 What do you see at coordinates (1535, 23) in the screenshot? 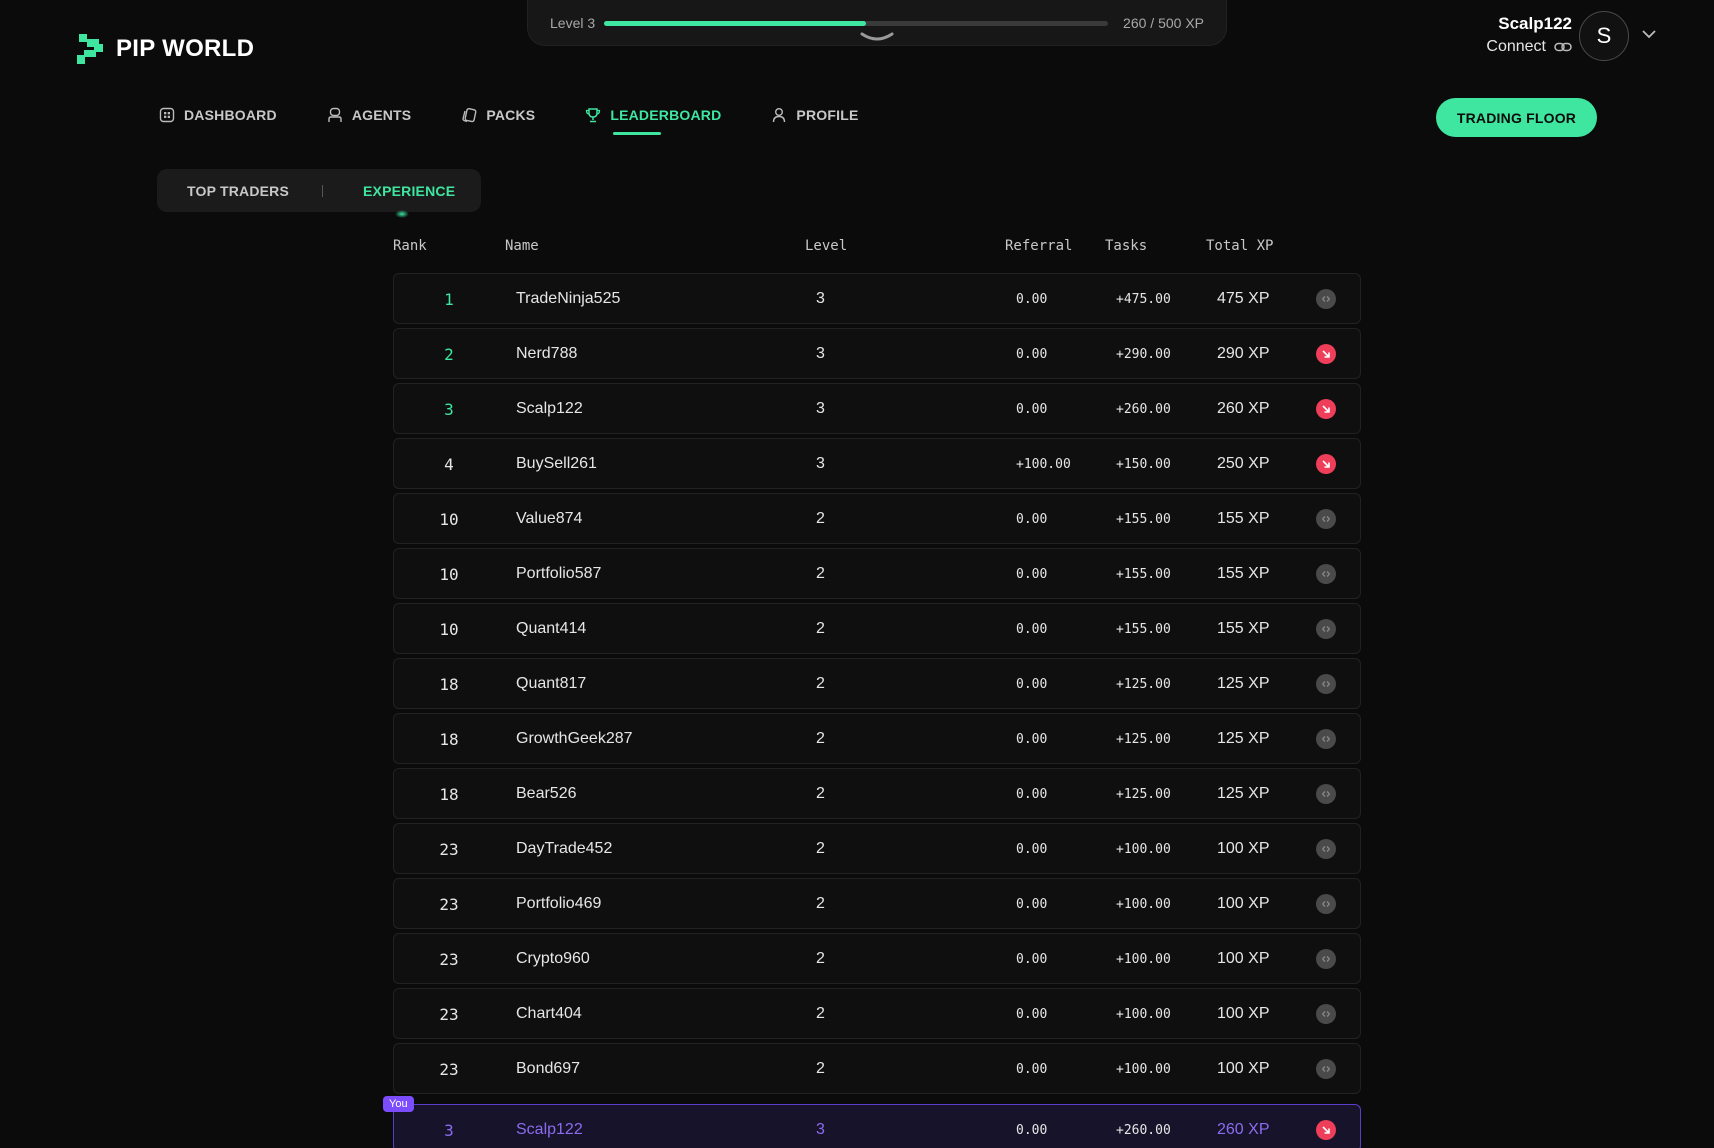
I see `username: Scalp122` at bounding box center [1535, 23].